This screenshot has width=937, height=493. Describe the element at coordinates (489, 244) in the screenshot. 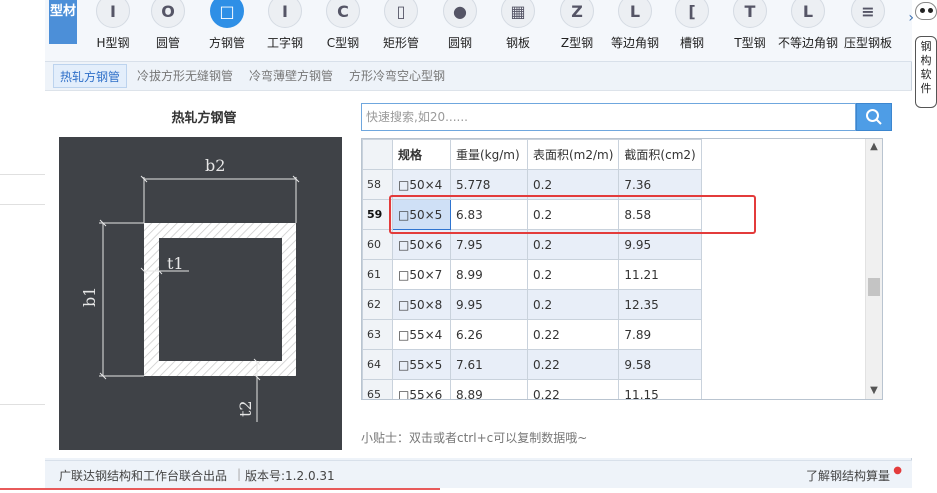

I see `cell-weight: 7.95` at that location.